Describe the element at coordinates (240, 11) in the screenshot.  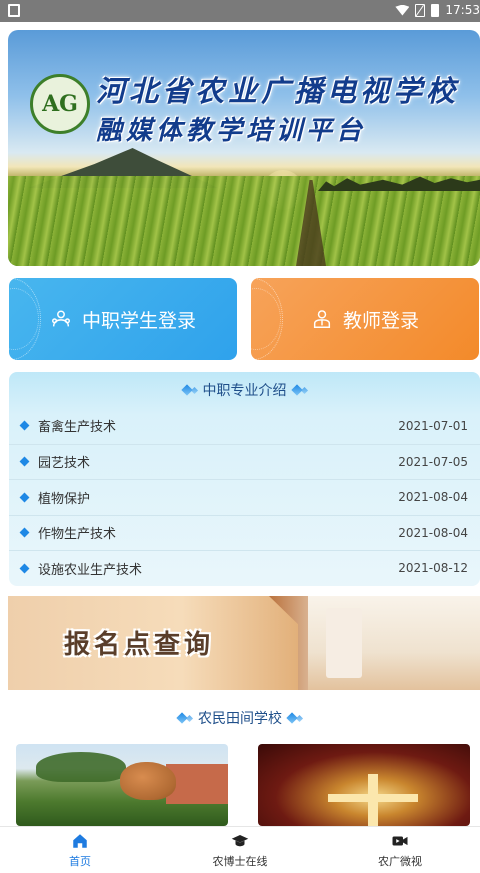
I see `status-bar: 17:53` at that location.